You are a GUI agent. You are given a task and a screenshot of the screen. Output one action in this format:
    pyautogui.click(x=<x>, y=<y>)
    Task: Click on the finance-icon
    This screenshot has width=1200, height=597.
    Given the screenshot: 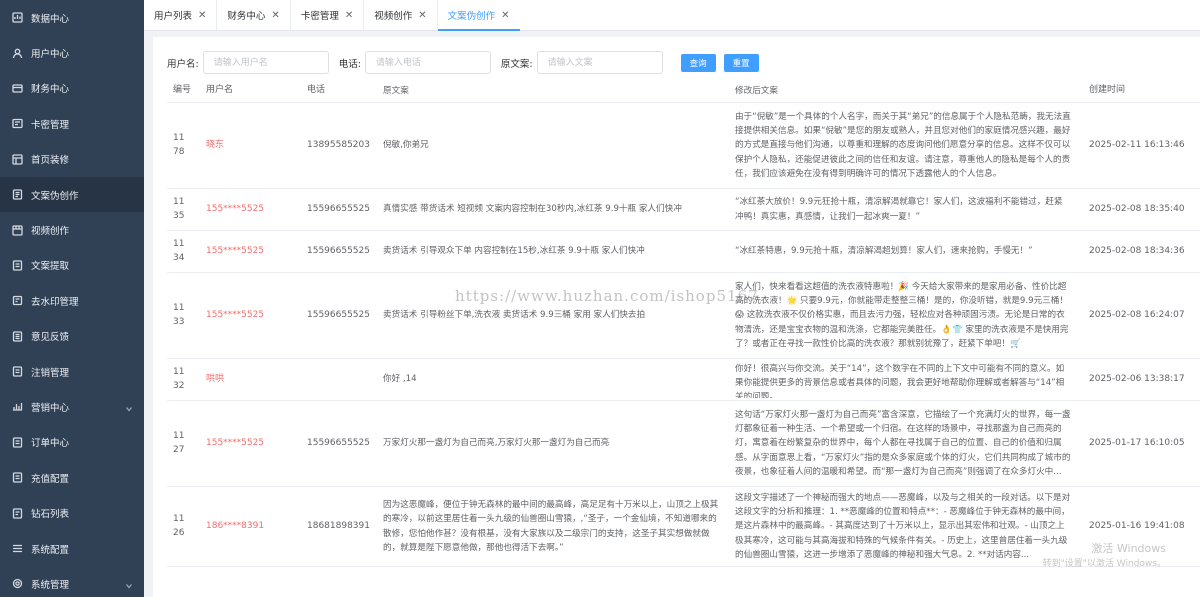 What is the action you would take?
    pyautogui.click(x=17, y=88)
    